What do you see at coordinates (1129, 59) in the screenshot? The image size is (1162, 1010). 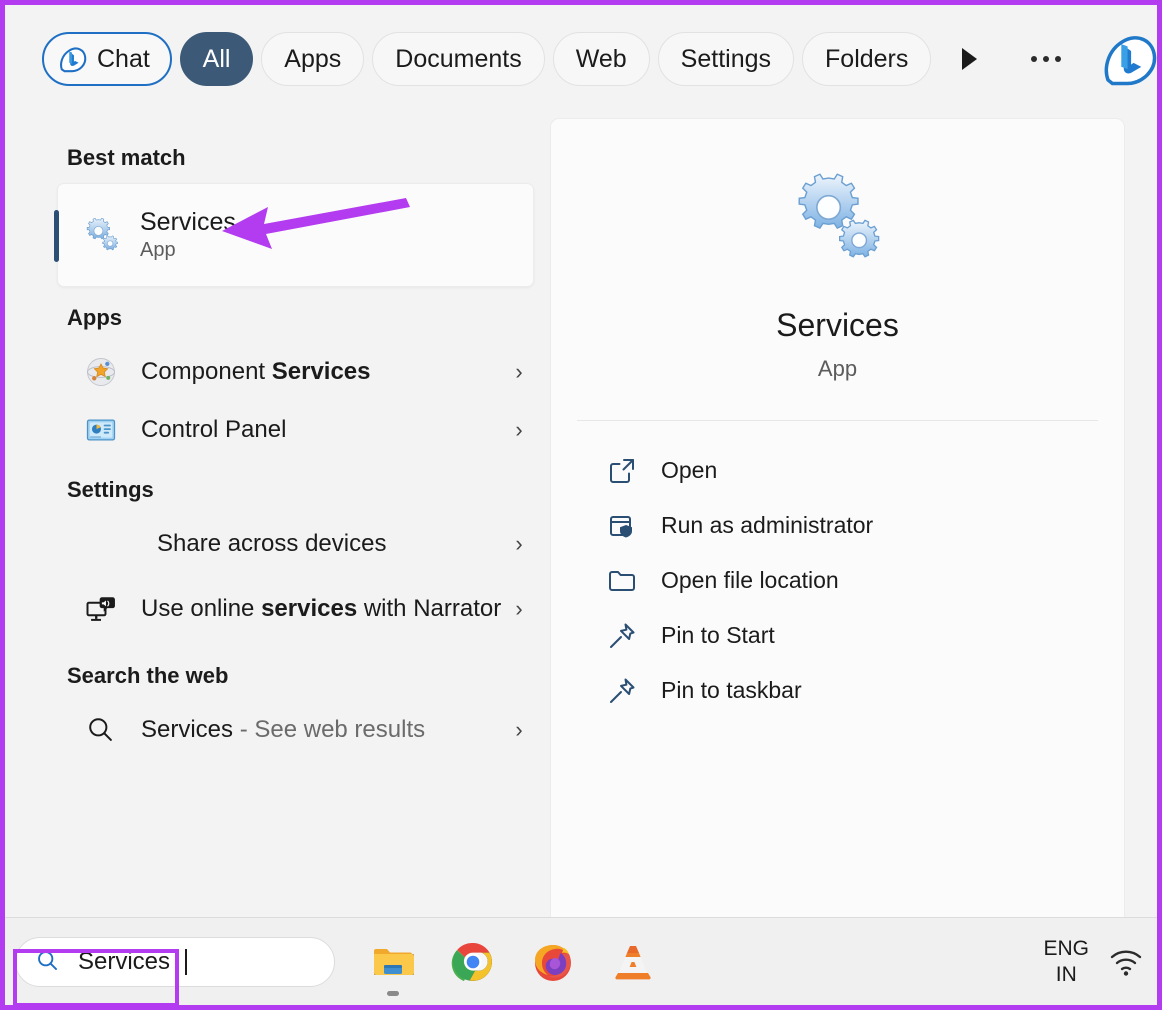 I see `bing-logo-icon` at bounding box center [1129, 59].